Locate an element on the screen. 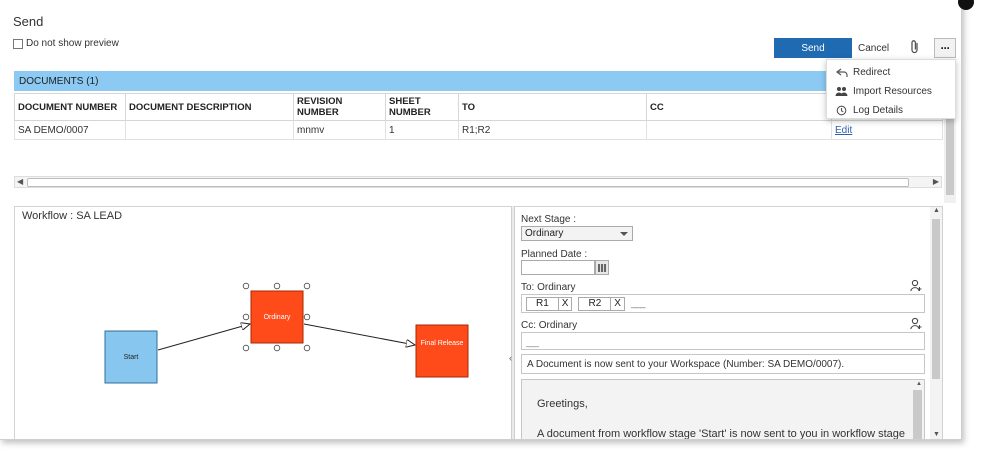  column-header: SHEET NUMBER is located at coordinates (422, 107).